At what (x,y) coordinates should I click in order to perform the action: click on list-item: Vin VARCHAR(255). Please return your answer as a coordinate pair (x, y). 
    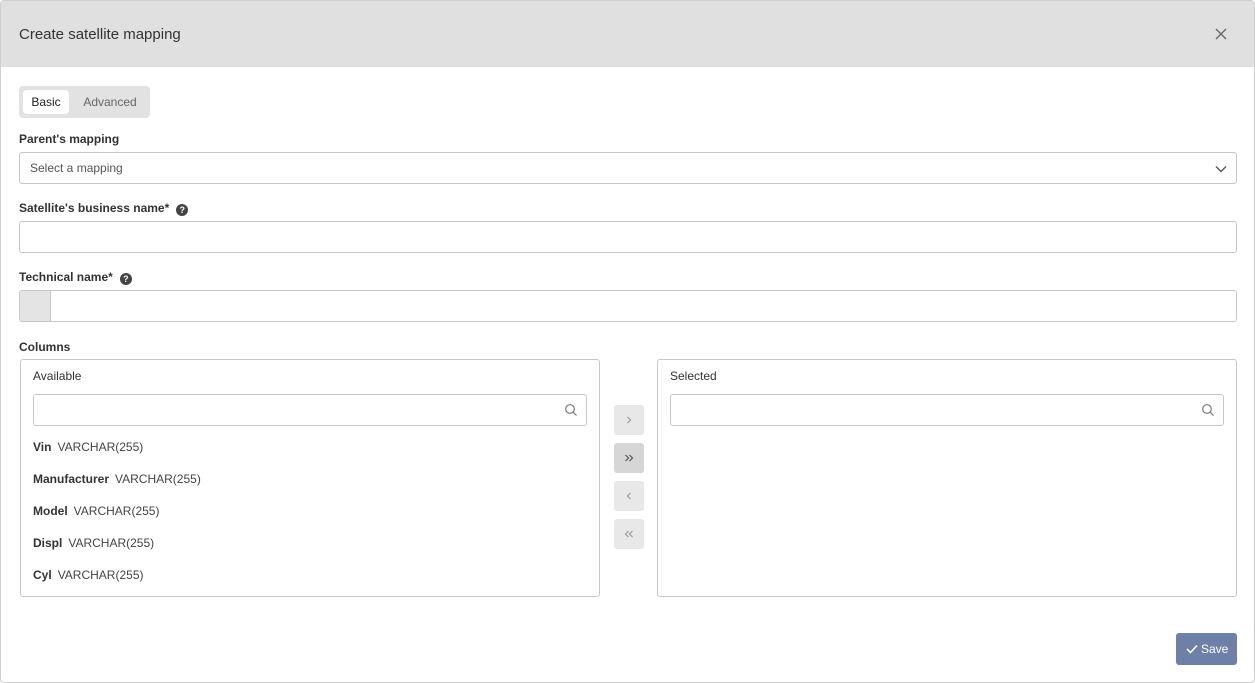
    Looking at the image, I should click on (88, 447).